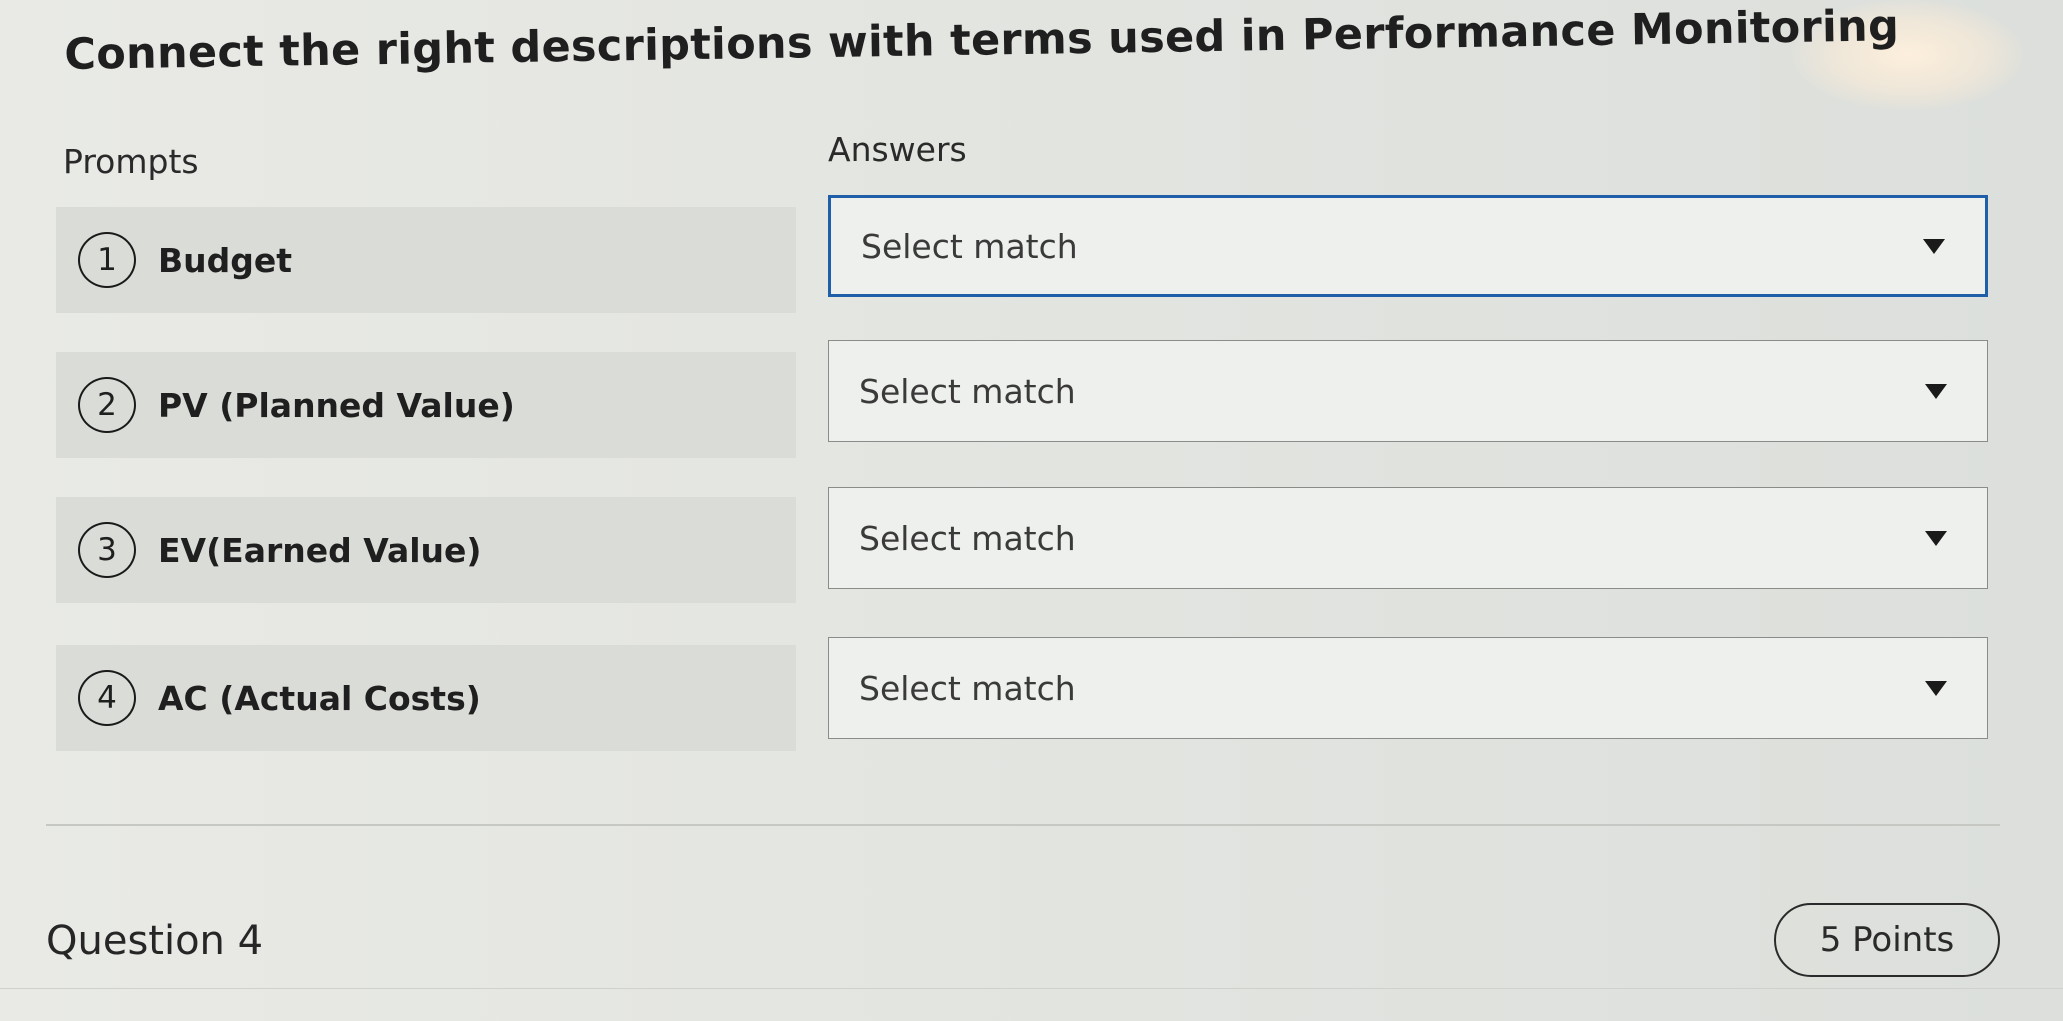 This screenshot has height=1021, width=2063. Describe the element at coordinates (107, 260) in the screenshot. I see `prompt-number-badge: 1` at that location.